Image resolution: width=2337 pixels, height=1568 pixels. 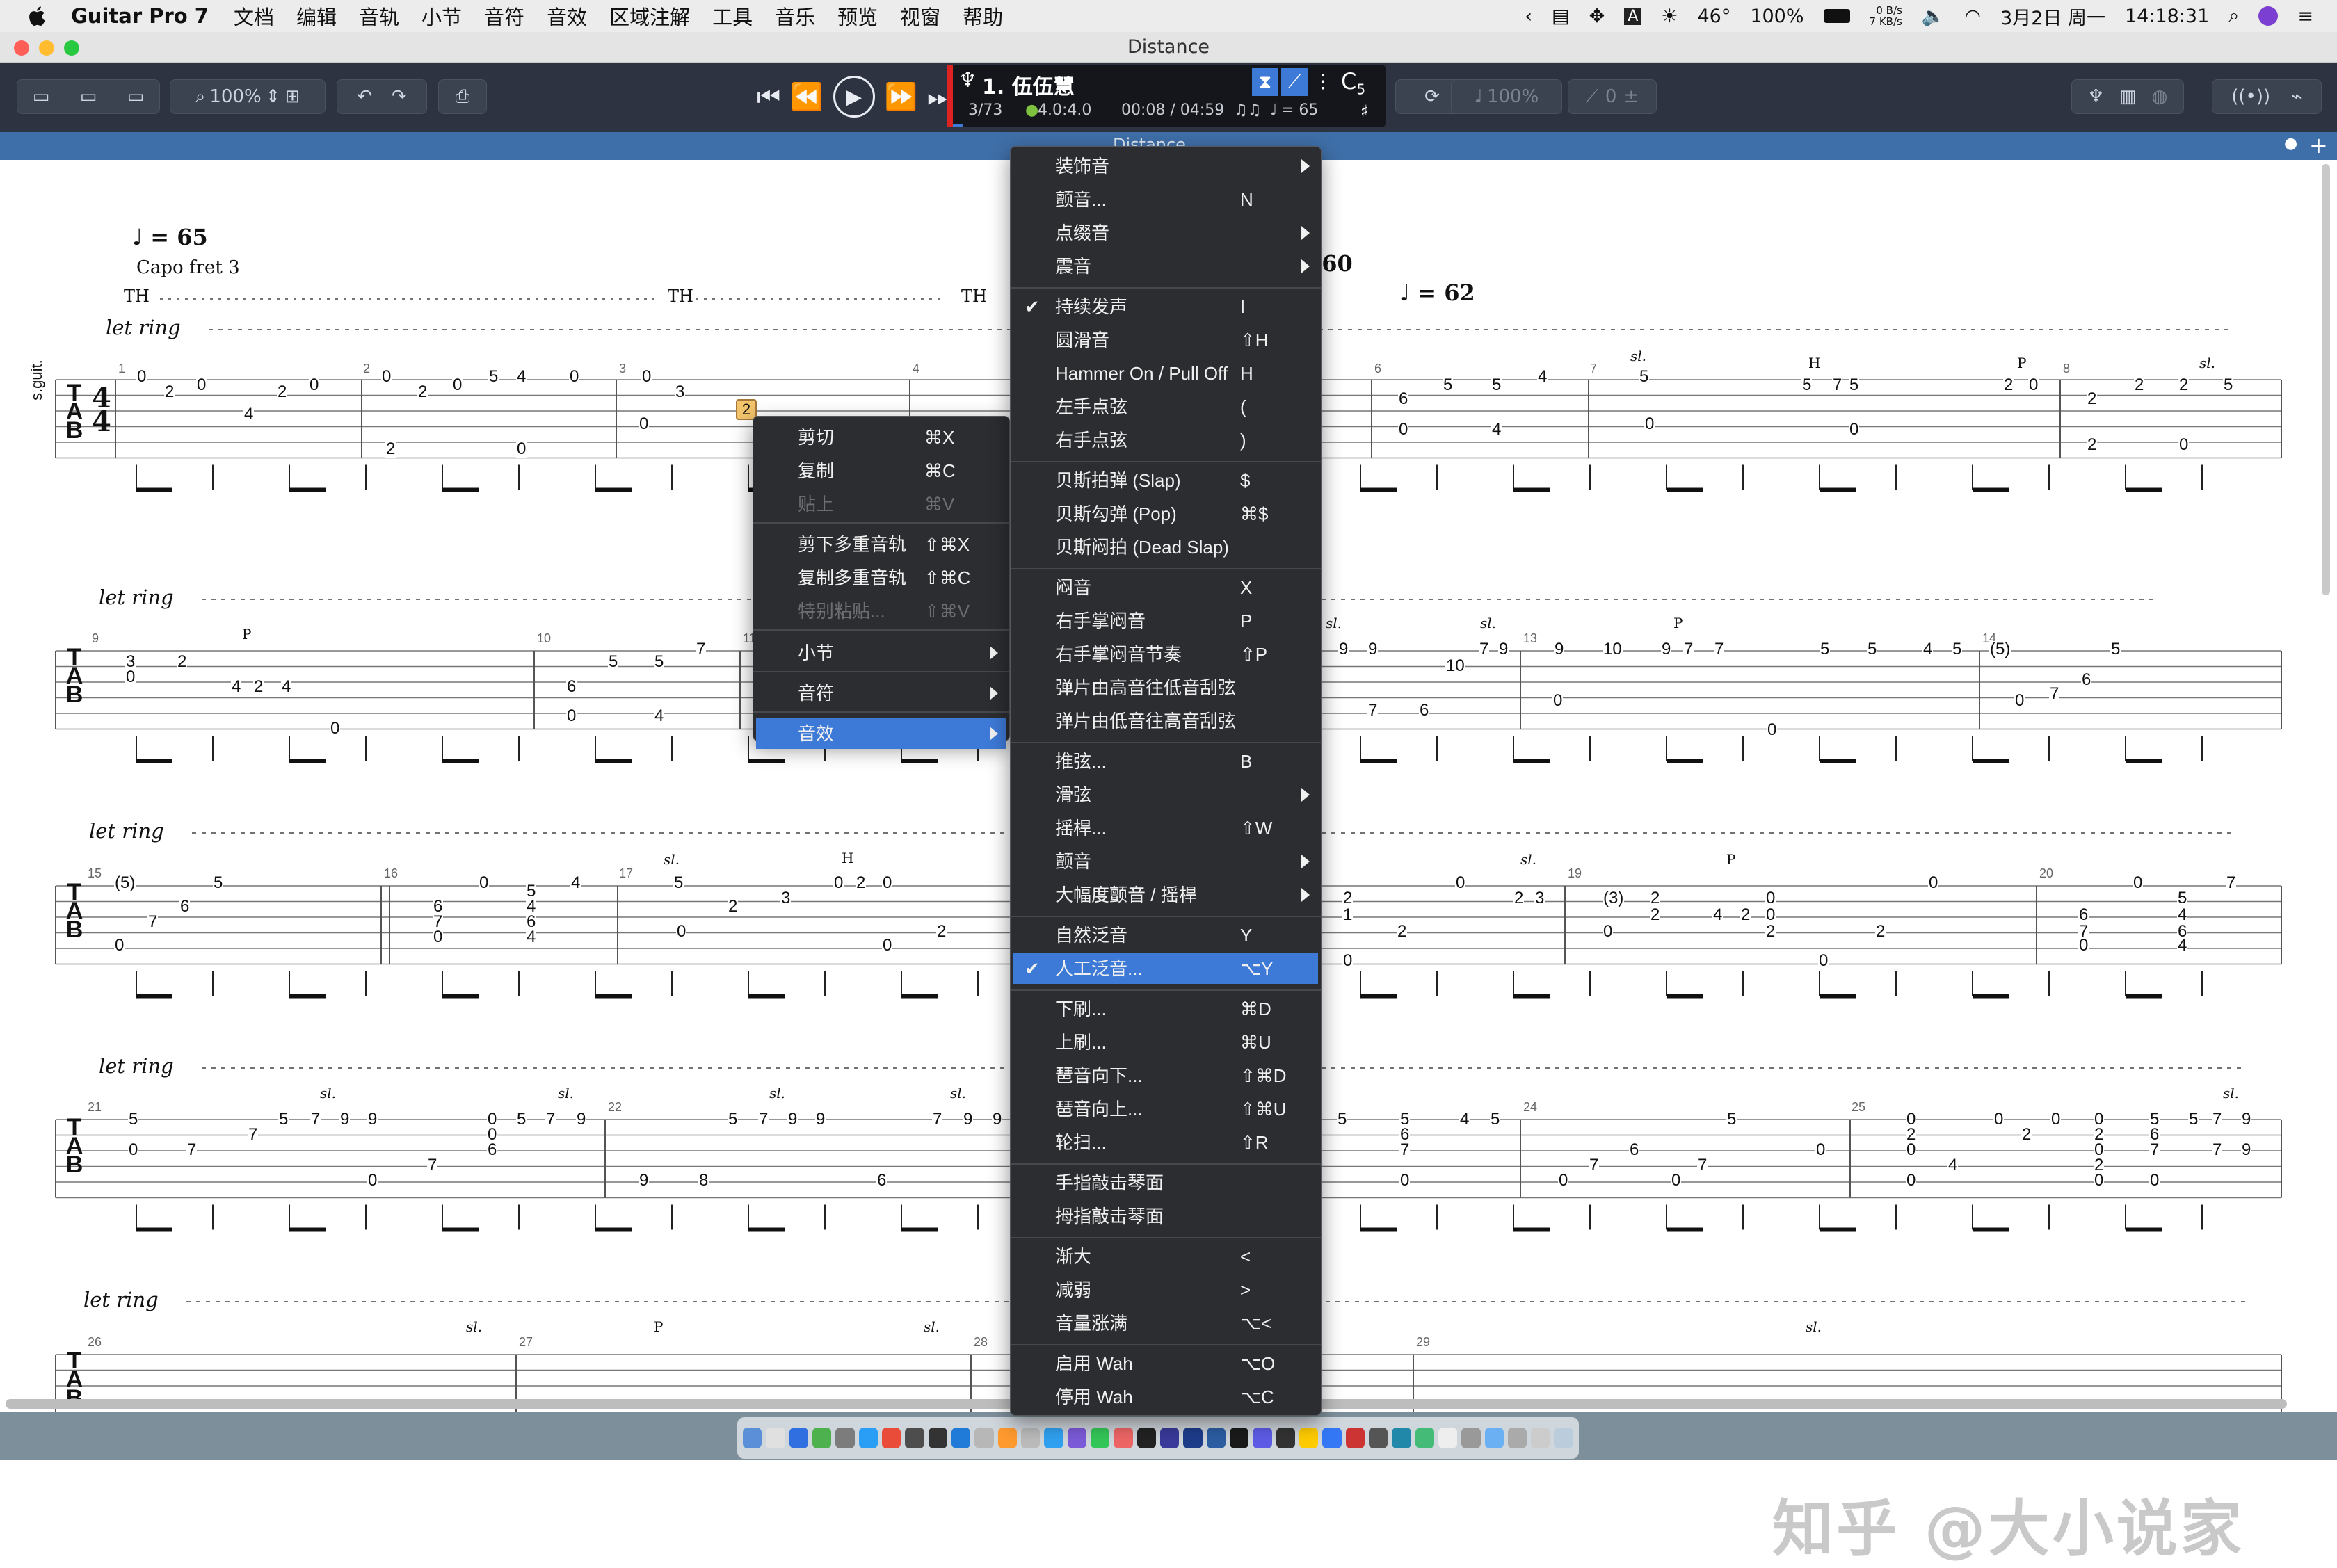 I want to click on effects-item-27: 琶音向上... ⇧⌘U, so click(x=1165, y=1109).